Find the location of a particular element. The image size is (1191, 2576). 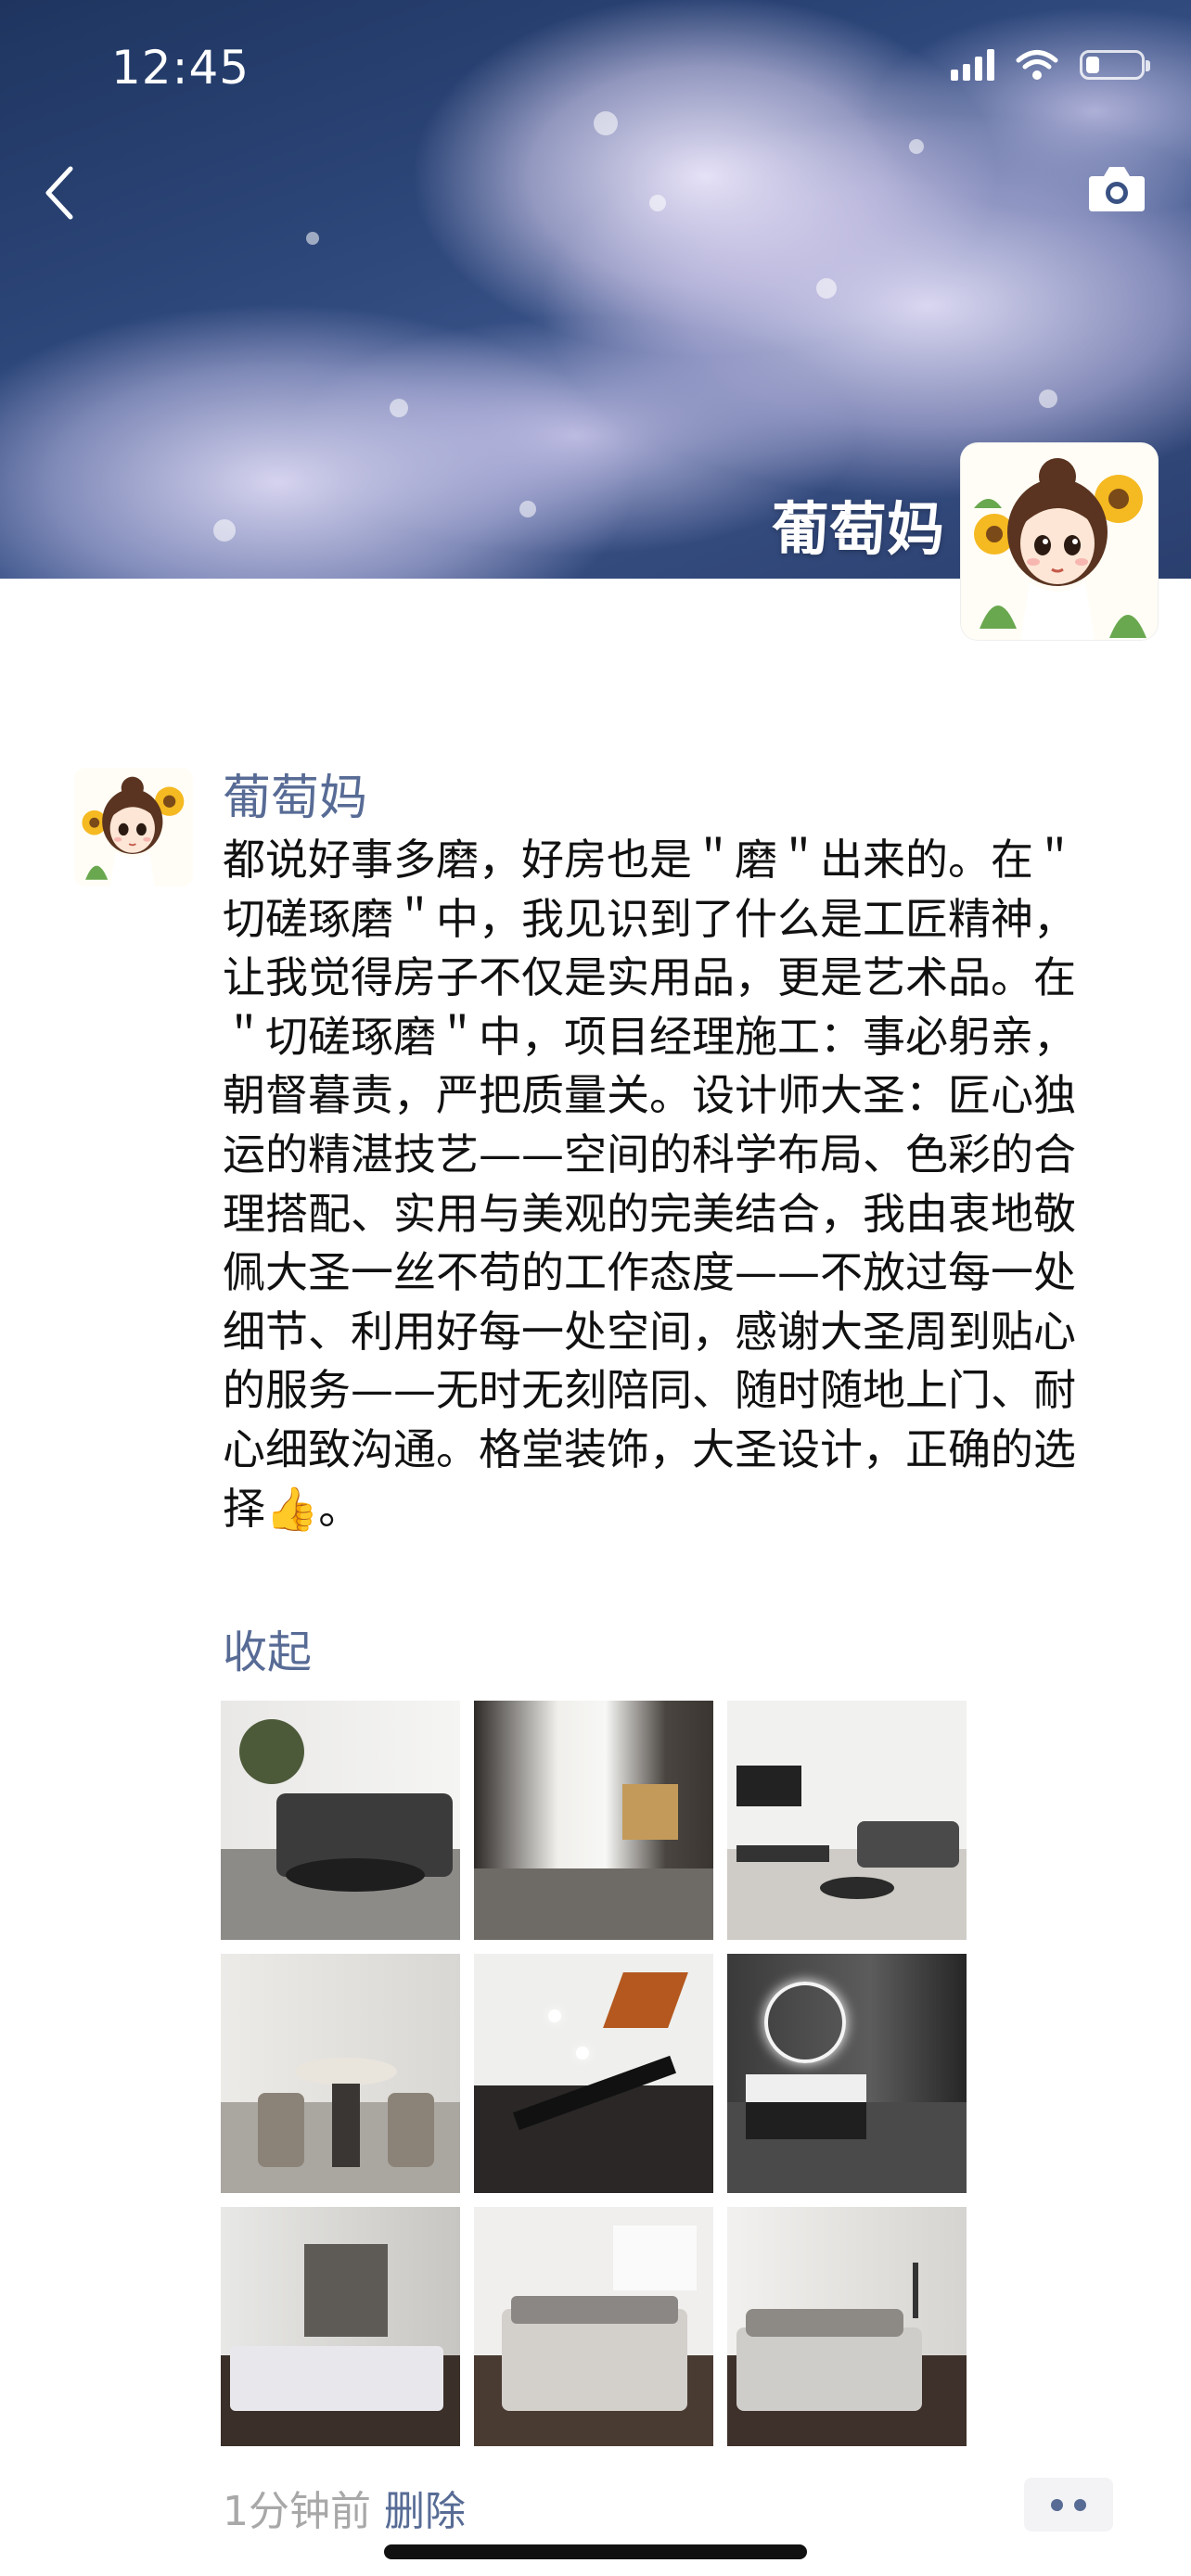

status-time: 12:45 is located at coordinates (180, 68).